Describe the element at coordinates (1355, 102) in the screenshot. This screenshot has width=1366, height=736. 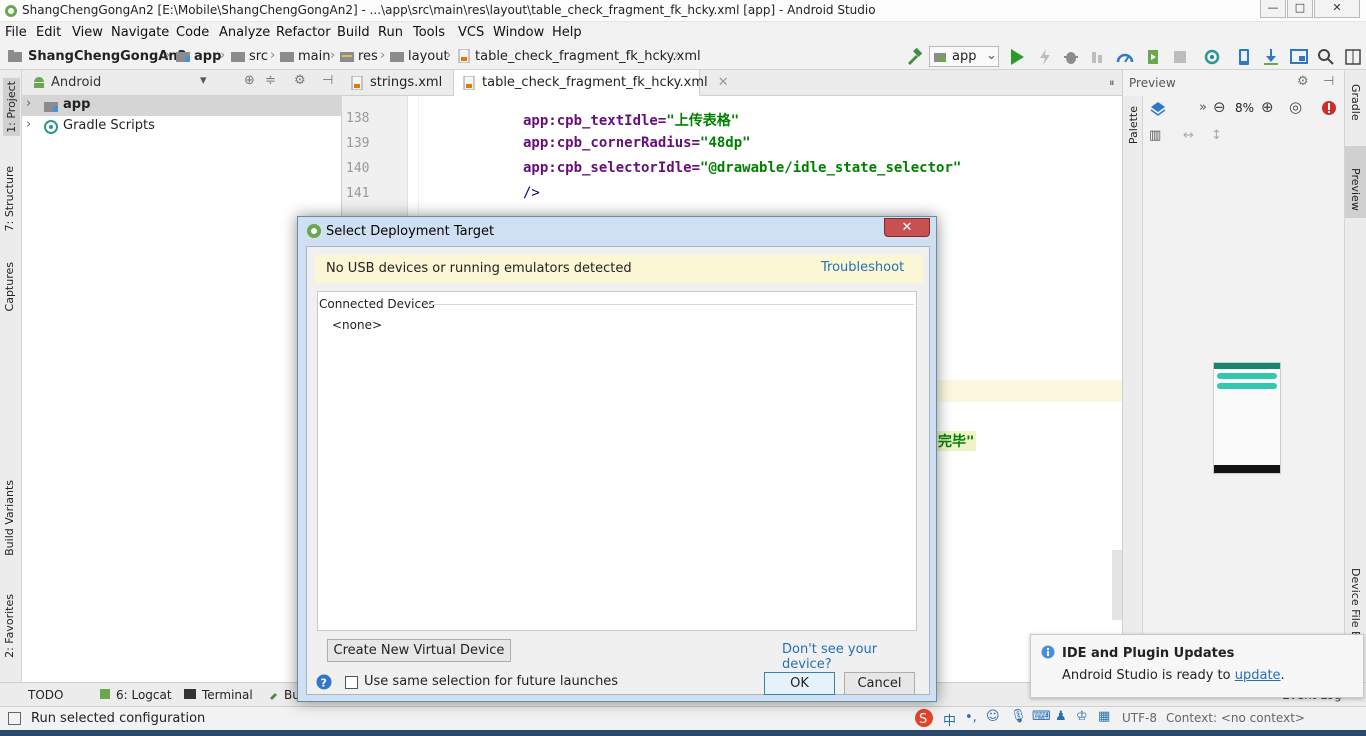
I see `tab-gradle: Gradle` at that location.